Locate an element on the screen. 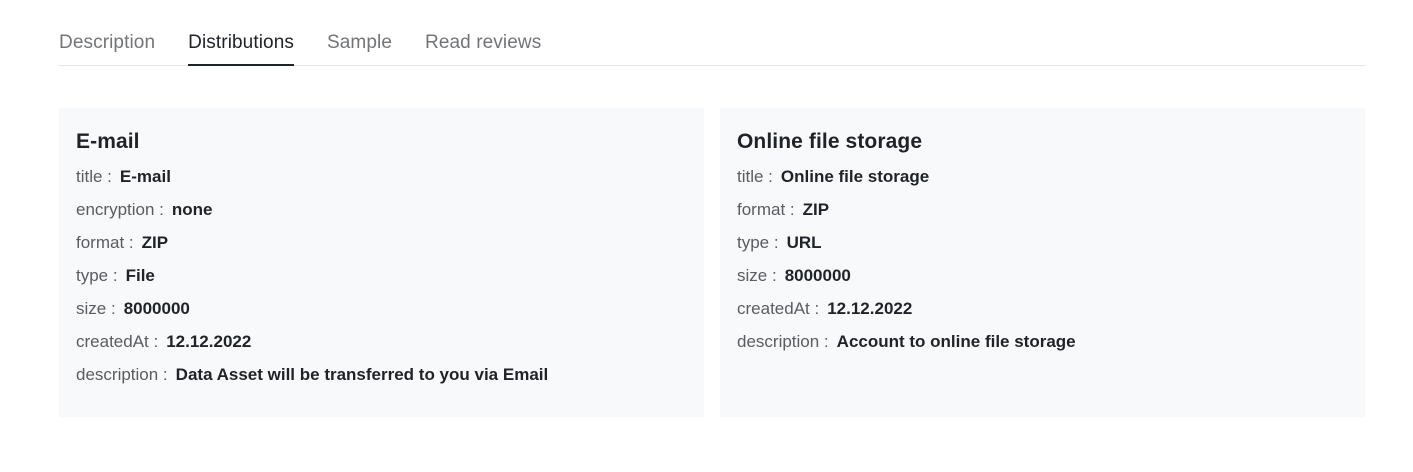  field-value: E-mail is located at coordinates (145, 176).